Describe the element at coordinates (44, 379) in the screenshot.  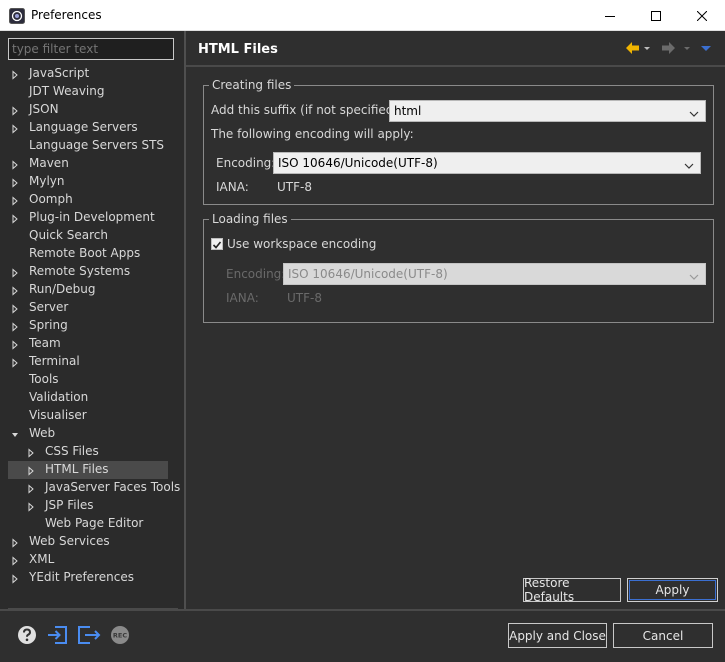
I see `tree-item-label: Tools` at that location.